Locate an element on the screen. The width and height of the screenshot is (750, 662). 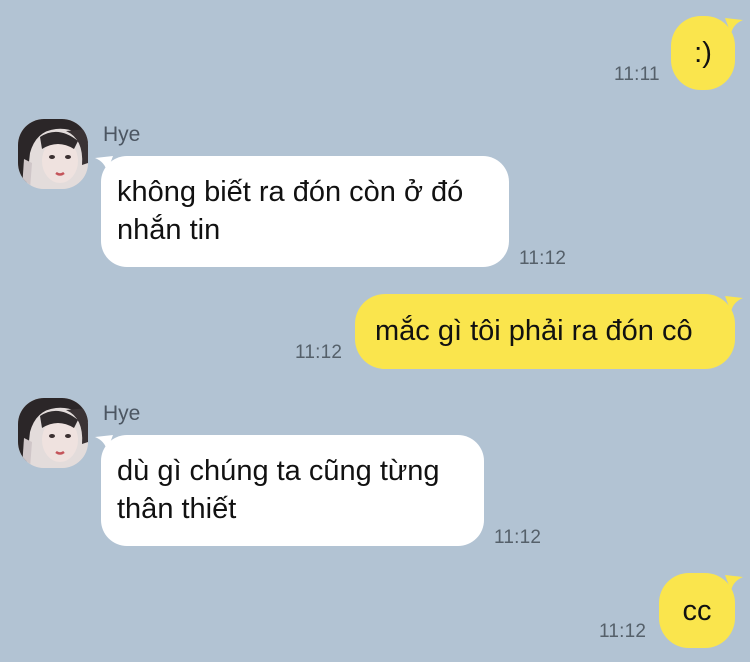
message-text-line: không biết ra đón còn ở đó is located at coordinates (290, 192).